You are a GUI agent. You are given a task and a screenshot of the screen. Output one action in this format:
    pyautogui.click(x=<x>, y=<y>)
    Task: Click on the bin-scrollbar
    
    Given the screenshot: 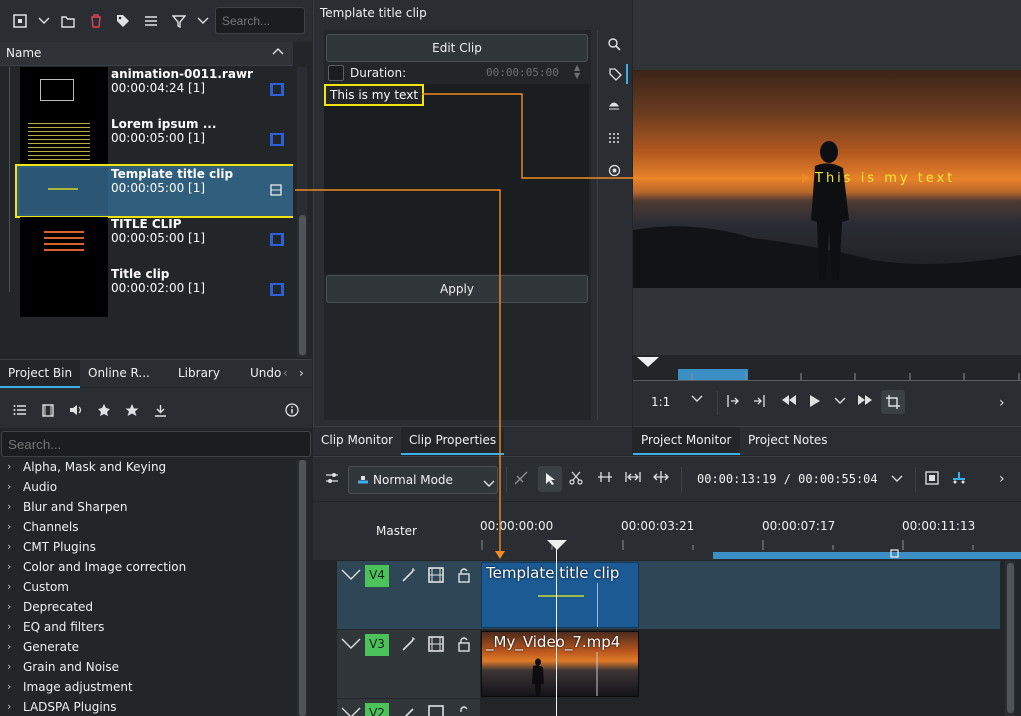 What is the action you would take?
    pyautogui.click(x=302, y=212)
    